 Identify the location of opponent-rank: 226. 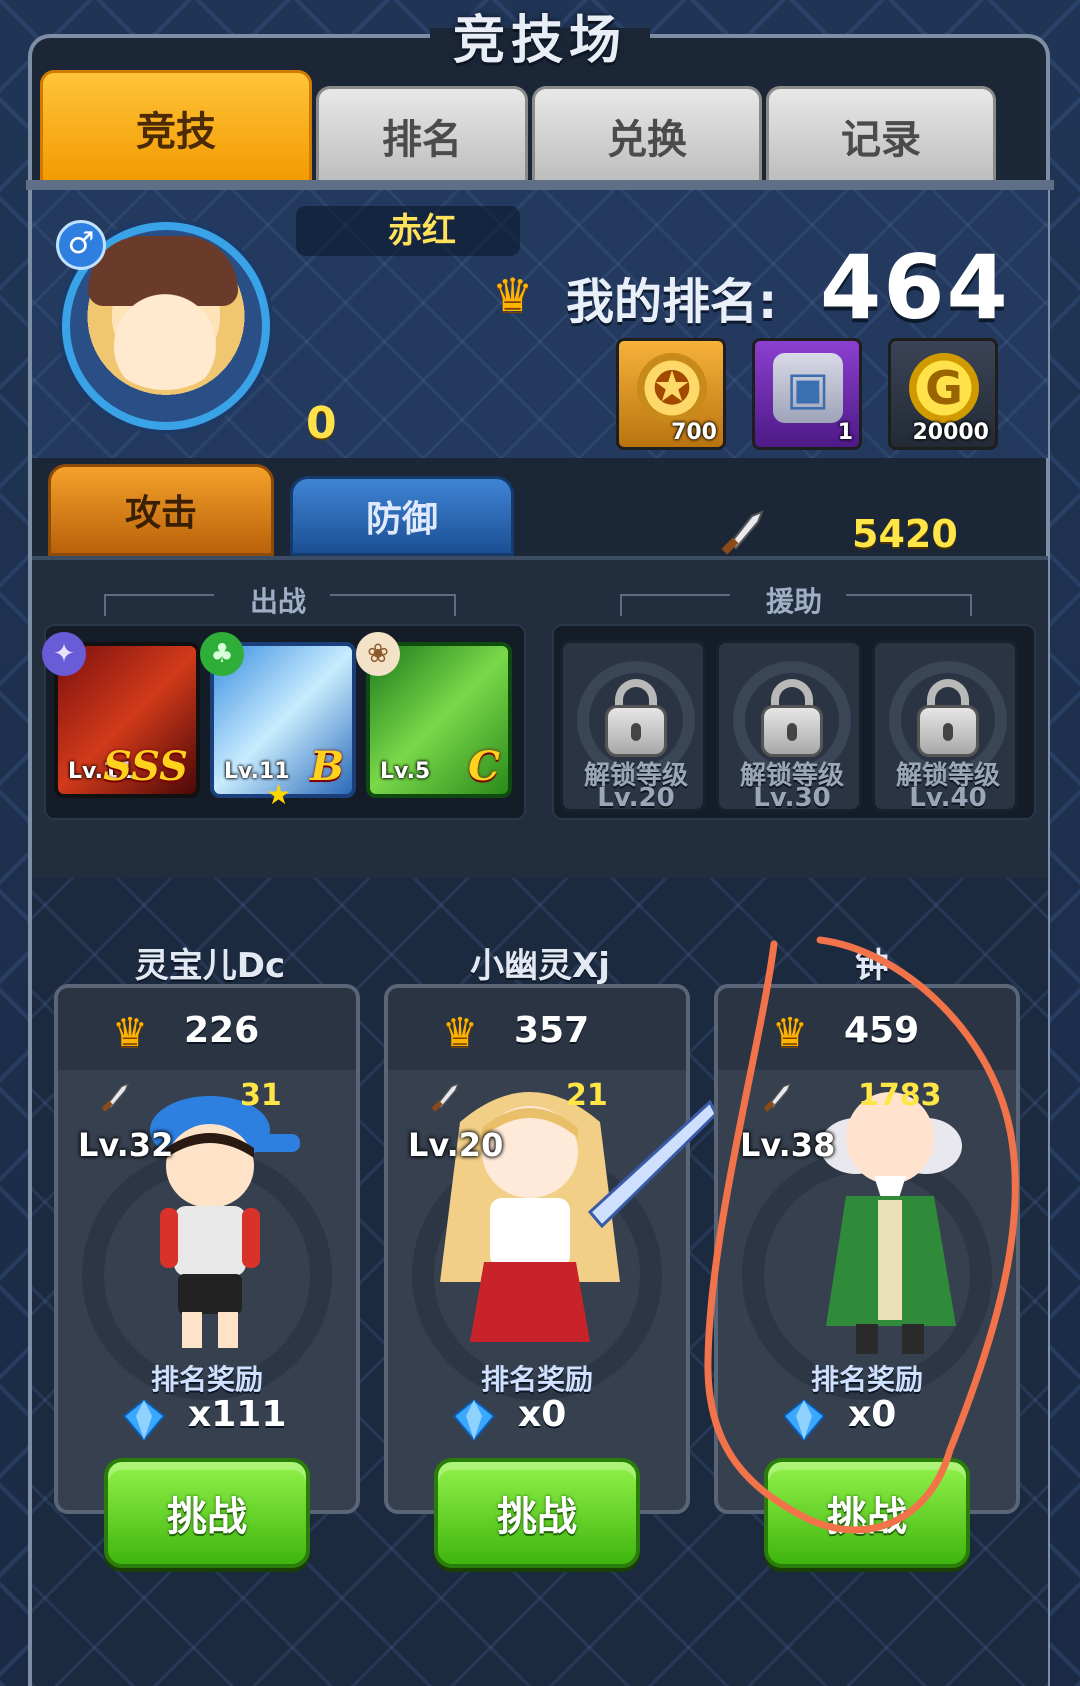
(222, 1030).